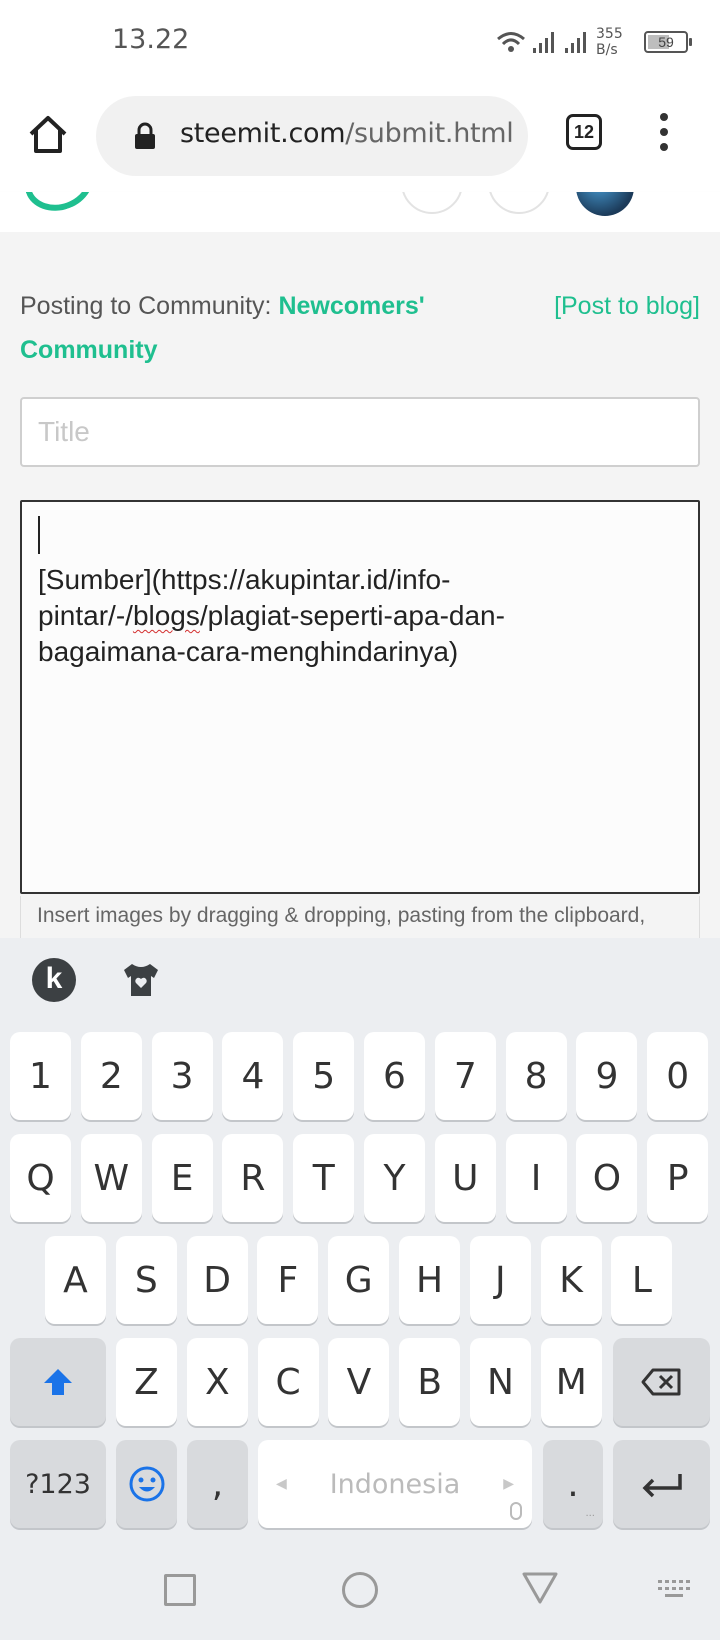  I want to click on key-3: 3, so click(182, 1076).